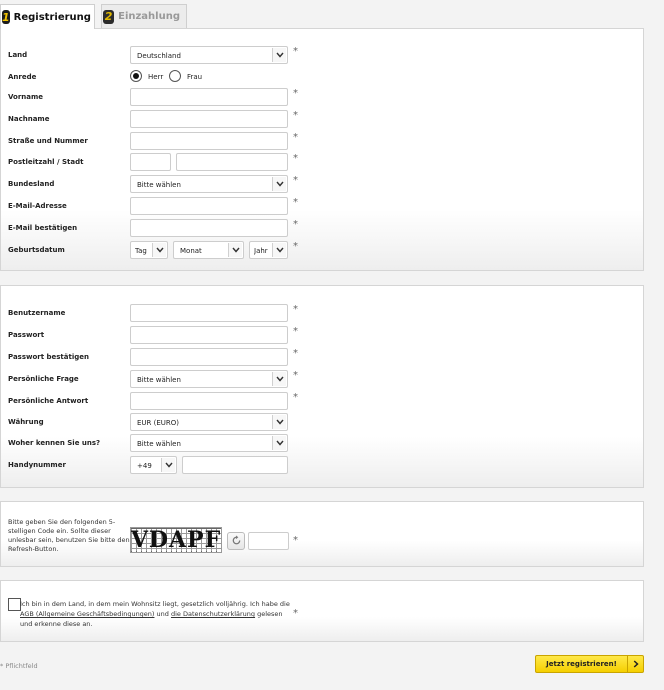 This screenshot has height=690, width=664. Describe the element at coordinates (43, 379) in the screenshot. I see `question-label: Persönliche Frage` at that location.